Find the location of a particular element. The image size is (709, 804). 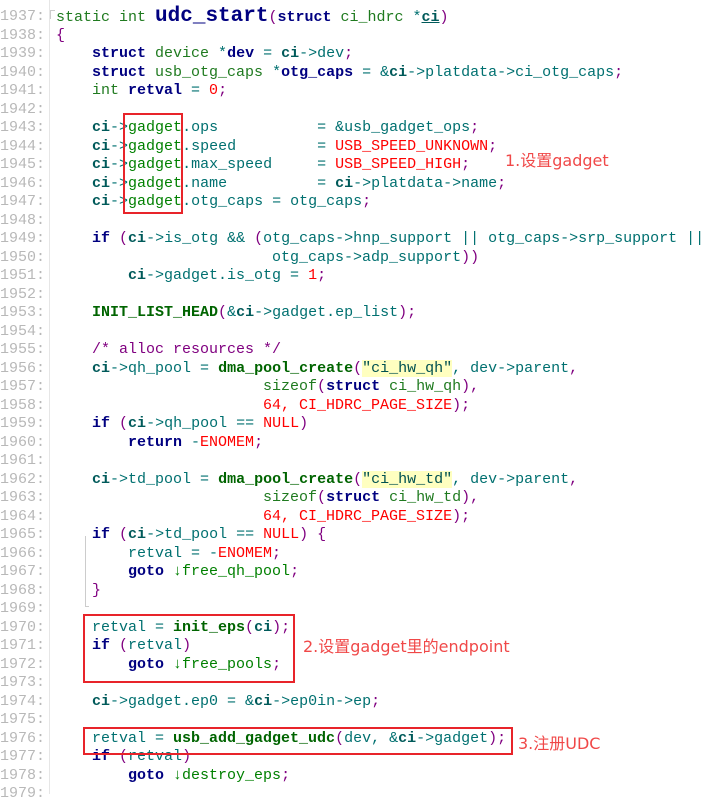

code-token: INIT_LIST_HEAD is located at coordinates (155, 312).